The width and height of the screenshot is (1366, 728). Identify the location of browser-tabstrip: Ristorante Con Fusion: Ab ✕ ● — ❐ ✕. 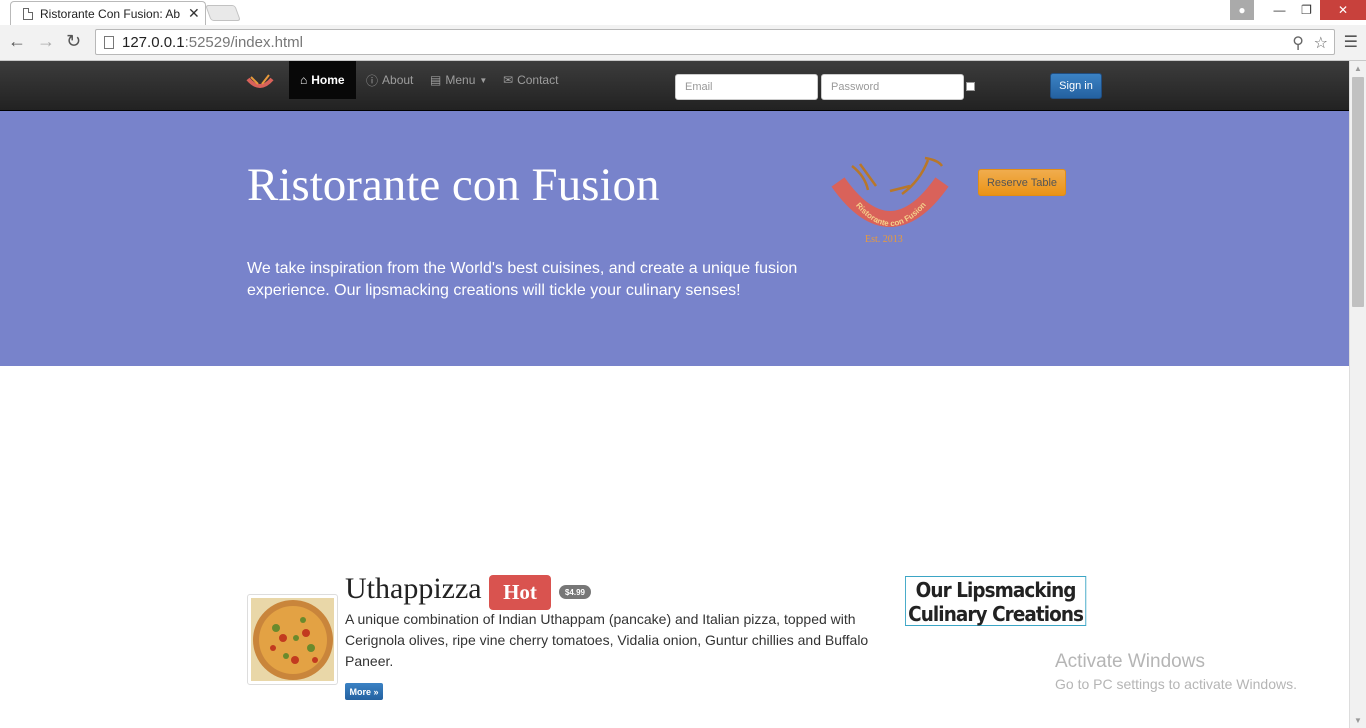
(683, 12).